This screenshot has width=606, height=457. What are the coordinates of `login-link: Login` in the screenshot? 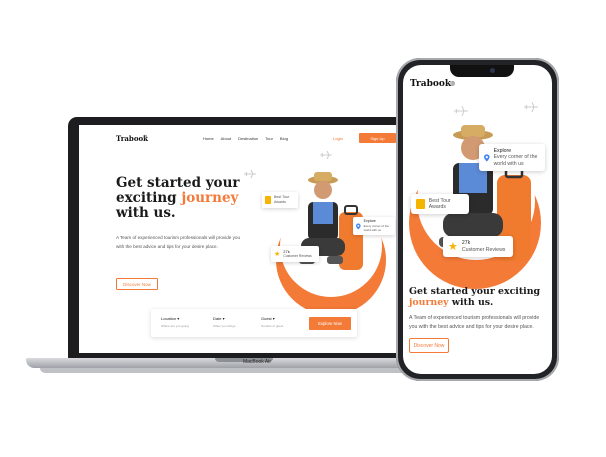 It's located at (338, 138).